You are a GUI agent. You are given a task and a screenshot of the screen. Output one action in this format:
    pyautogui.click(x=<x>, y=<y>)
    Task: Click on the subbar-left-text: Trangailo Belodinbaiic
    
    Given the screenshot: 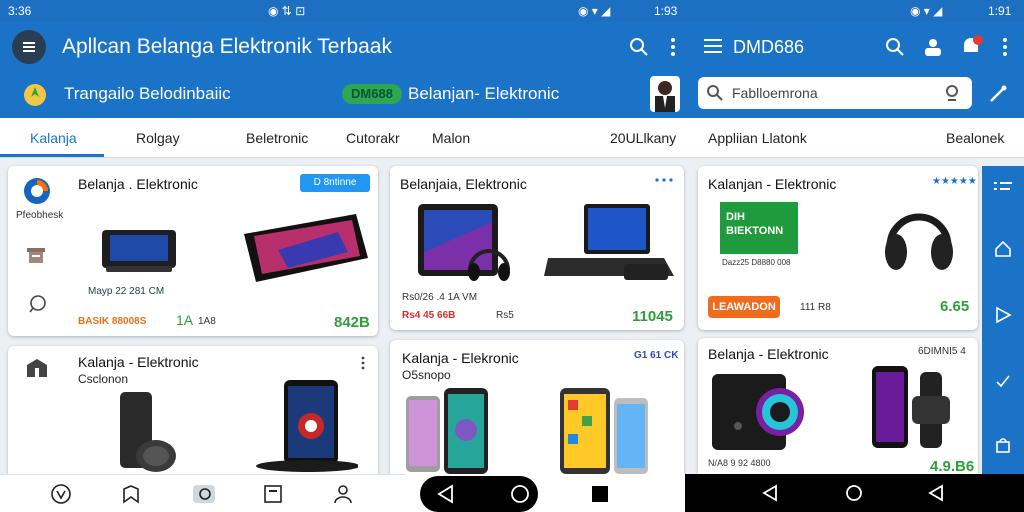 What is the action you would take?
    pyautogui.click(x=147, y=93)
    